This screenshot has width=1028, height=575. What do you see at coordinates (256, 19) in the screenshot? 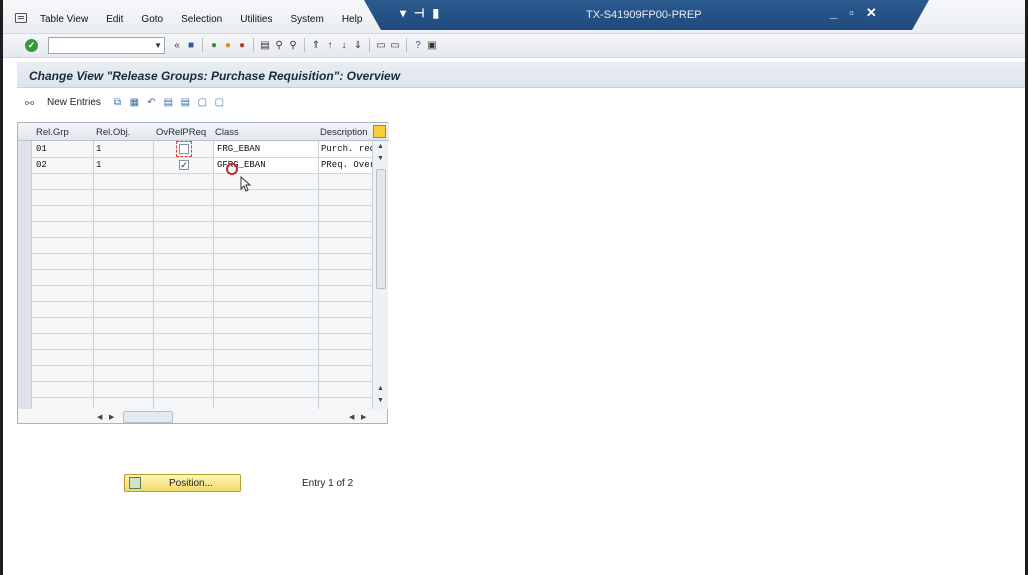
I see `menu-utilities: Utilities` at bounding box center [256, 19].